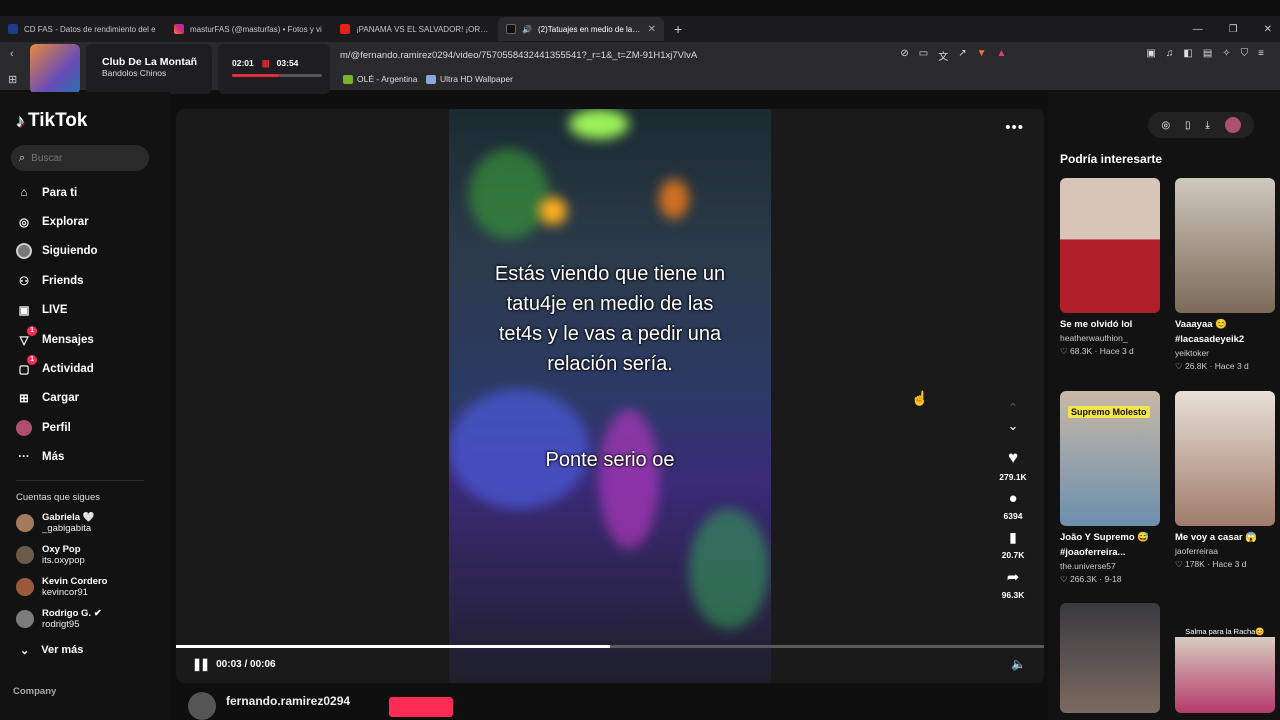  Describe the element at coordinates (288, 701) in the screenshot. I see `author-name: fernando.ramirez0294` at that location.